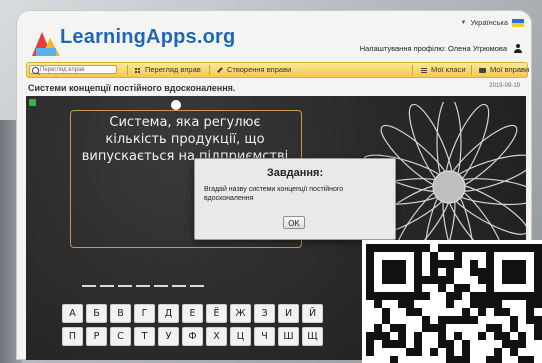  Describe the element at coordinates (168, 336) in the screenshot. I see `letter-key: У` at that location.